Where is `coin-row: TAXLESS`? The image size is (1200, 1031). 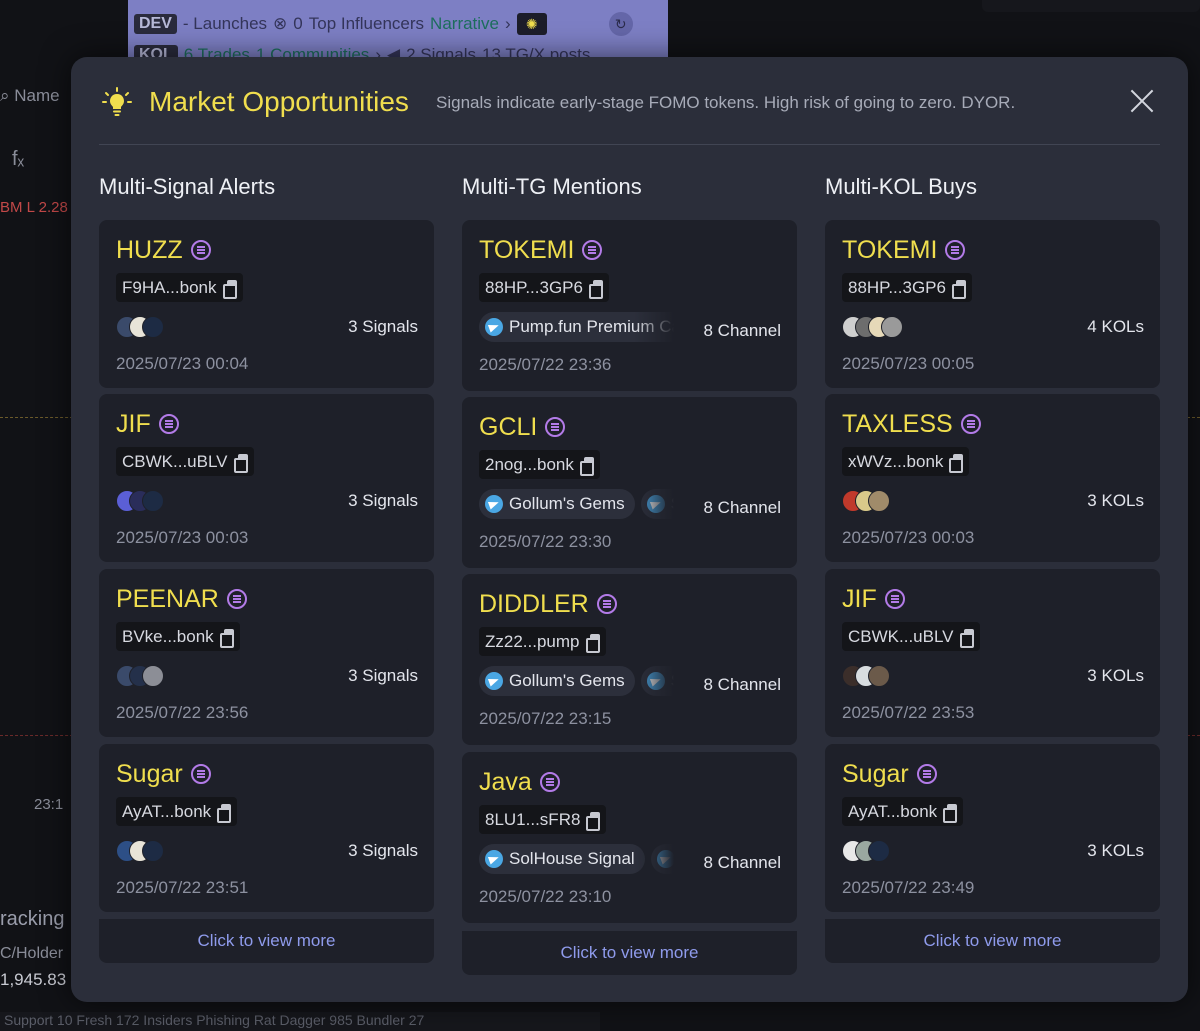 coin-row: TAXLESS is located at coordinates (911, 424).